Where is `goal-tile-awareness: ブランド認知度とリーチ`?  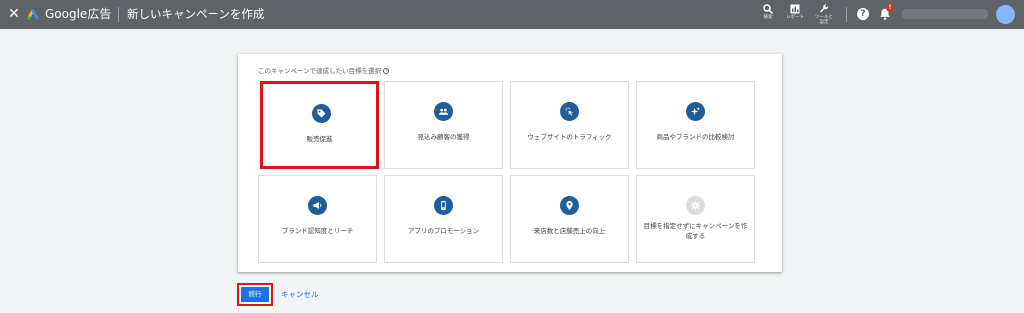 goal-tile-awareness: ブランド認知度とリーチ is located at coordinates (317, 219).